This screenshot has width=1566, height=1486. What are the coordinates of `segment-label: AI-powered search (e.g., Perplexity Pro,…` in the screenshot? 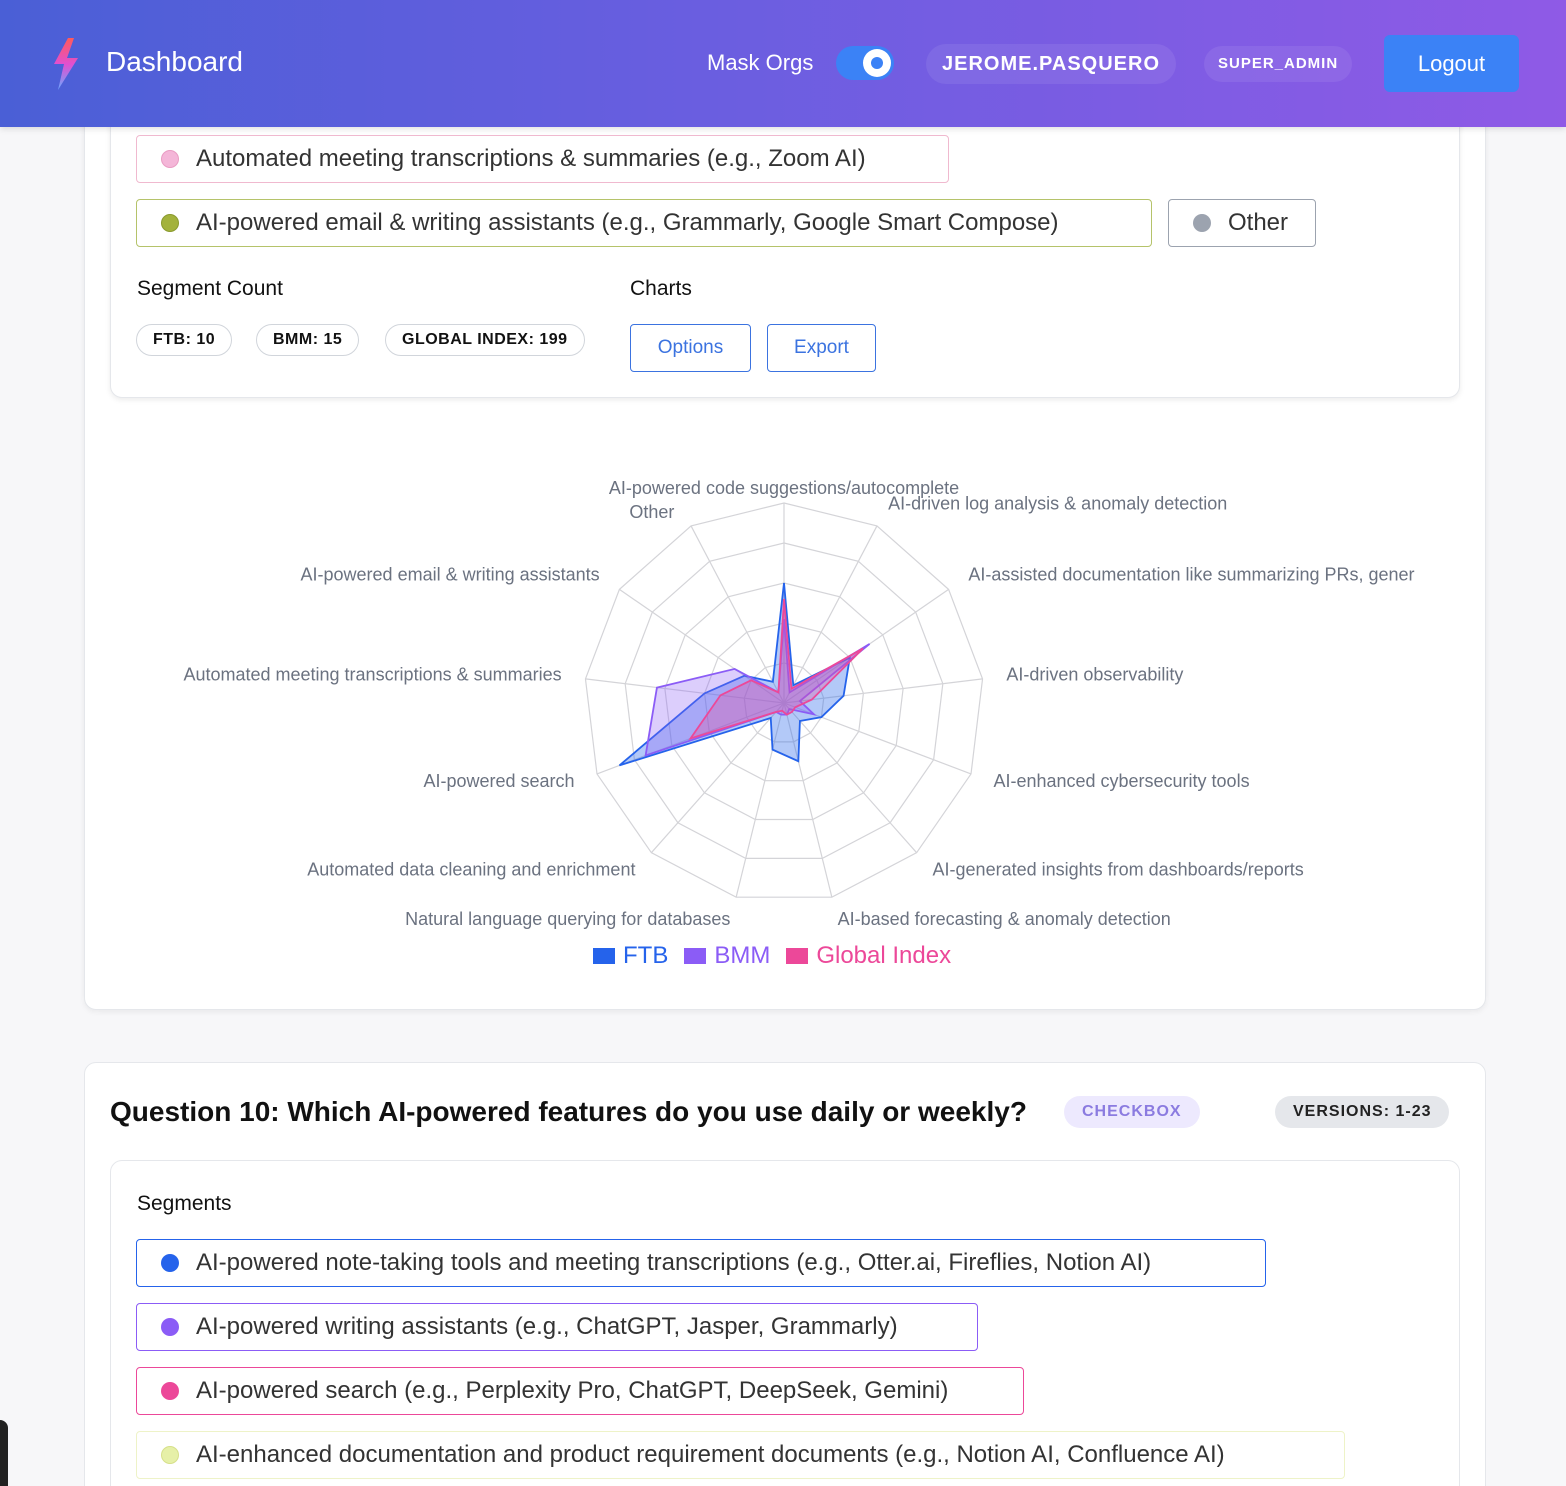 It's located at (572, 1390).